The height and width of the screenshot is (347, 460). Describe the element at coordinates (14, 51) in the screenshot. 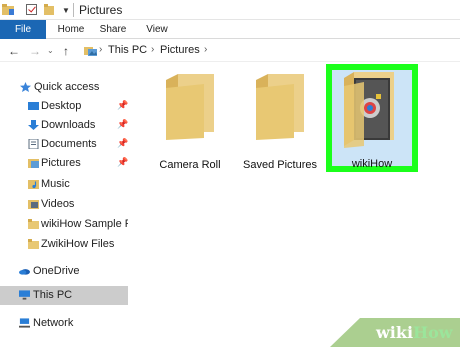

I see `back-arrow-icon: ←` at that location.